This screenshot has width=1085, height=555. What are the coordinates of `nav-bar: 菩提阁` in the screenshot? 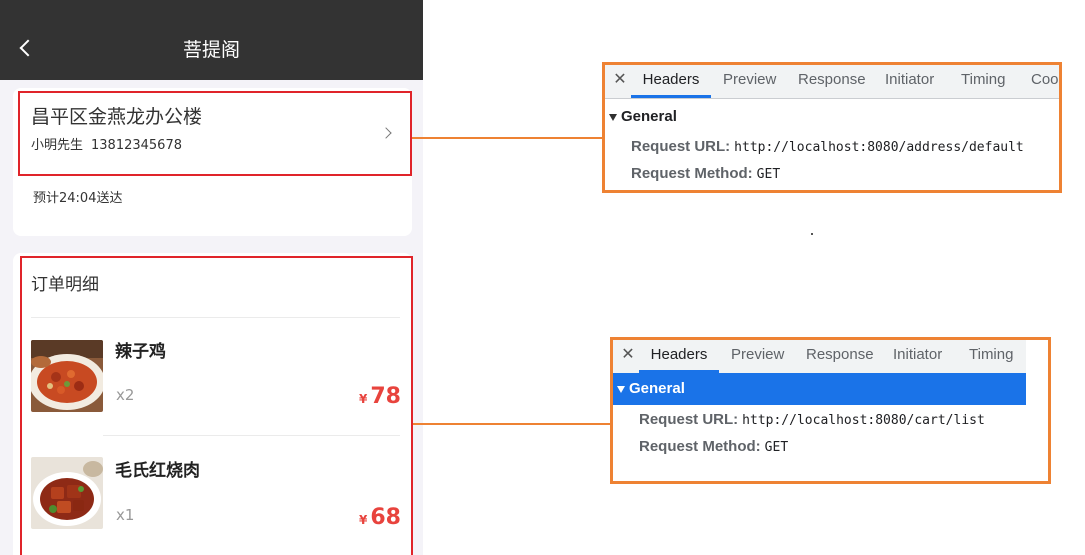 It's located at (211, 40).